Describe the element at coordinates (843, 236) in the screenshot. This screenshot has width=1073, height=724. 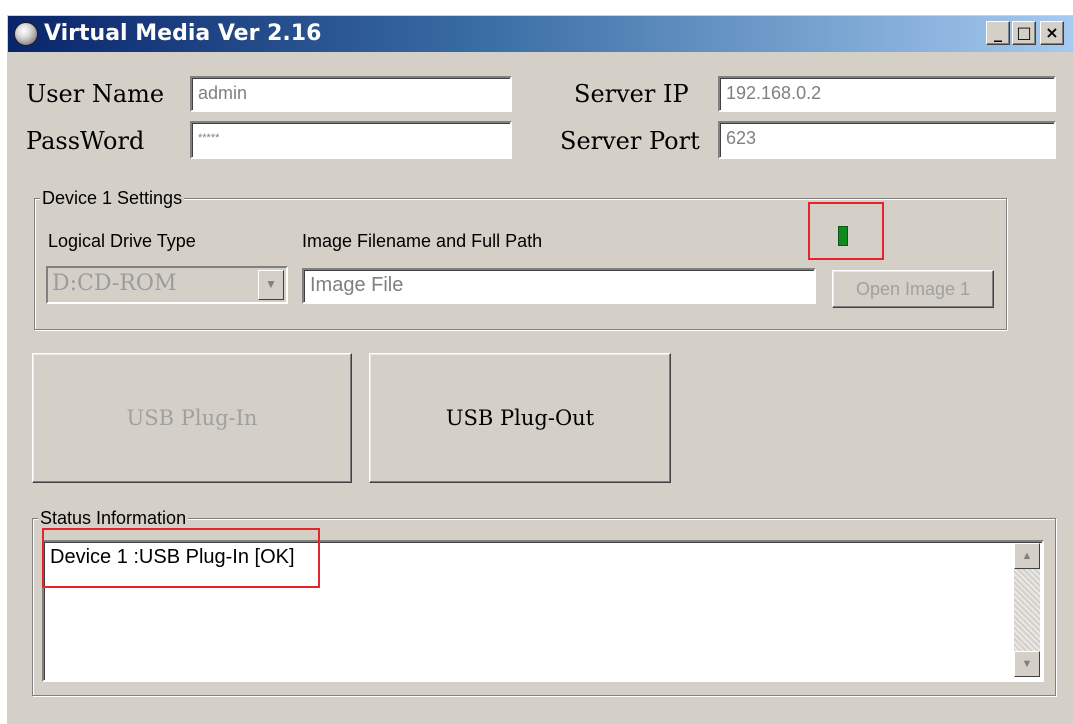
I see `status-led-indicator` at that location.